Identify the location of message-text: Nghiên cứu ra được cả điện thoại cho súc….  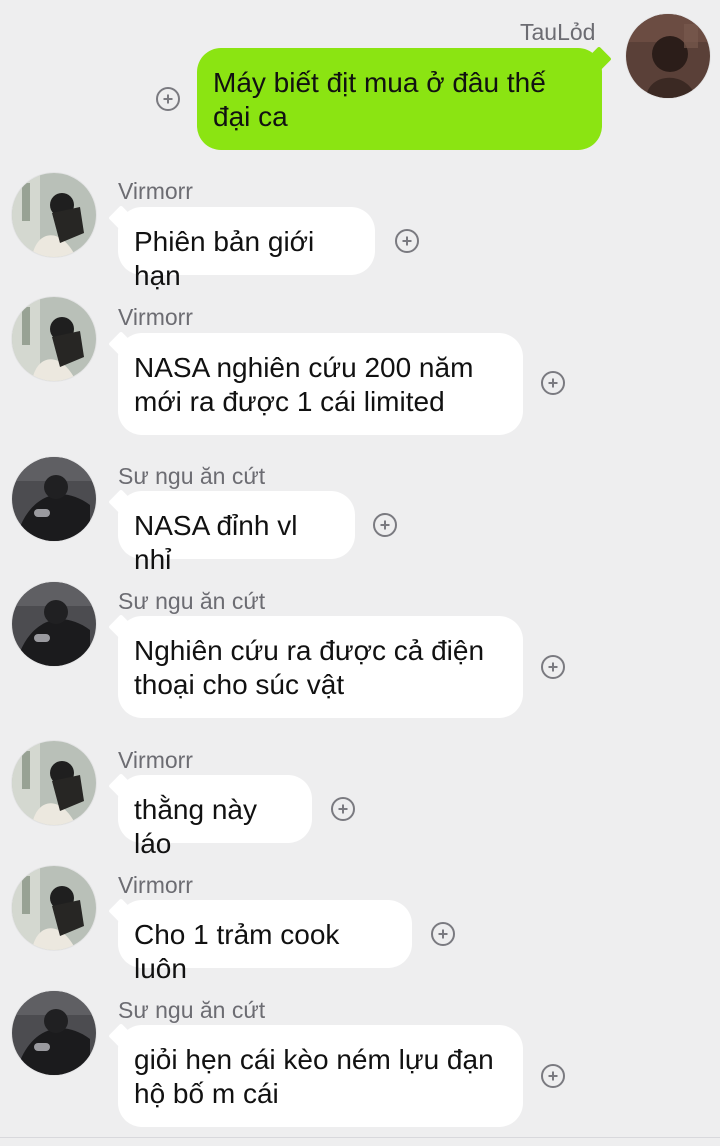
(309, 667).